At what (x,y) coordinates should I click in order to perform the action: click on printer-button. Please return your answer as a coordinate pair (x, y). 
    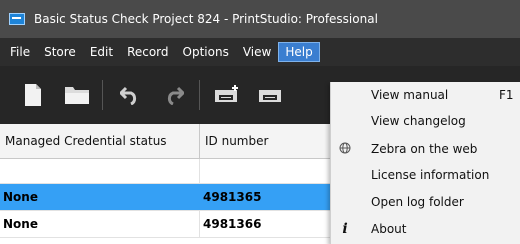
    Looking at the image, I should click on (271, 95).